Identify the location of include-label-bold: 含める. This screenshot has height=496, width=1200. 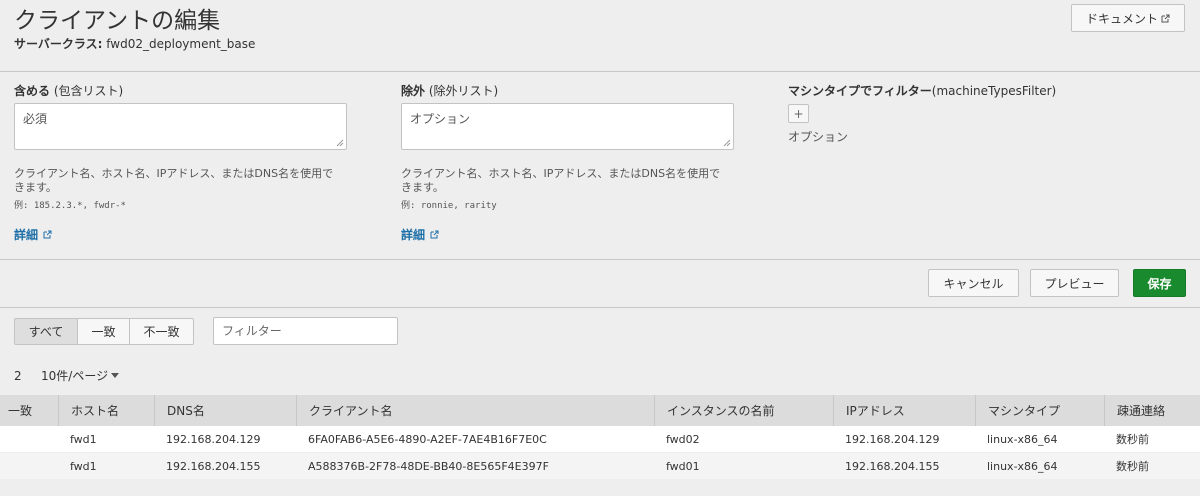
(32, 91).